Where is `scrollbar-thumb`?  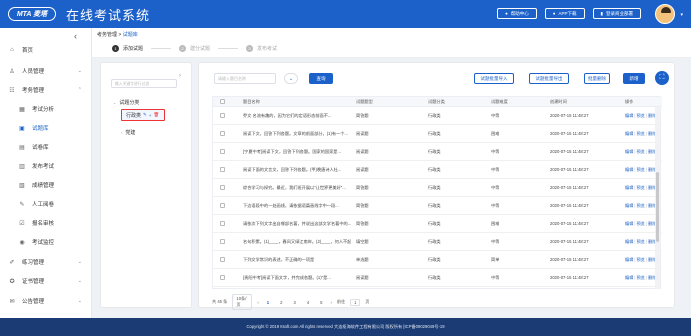 scrollbar-thumb is located at coordinates (657, 207).